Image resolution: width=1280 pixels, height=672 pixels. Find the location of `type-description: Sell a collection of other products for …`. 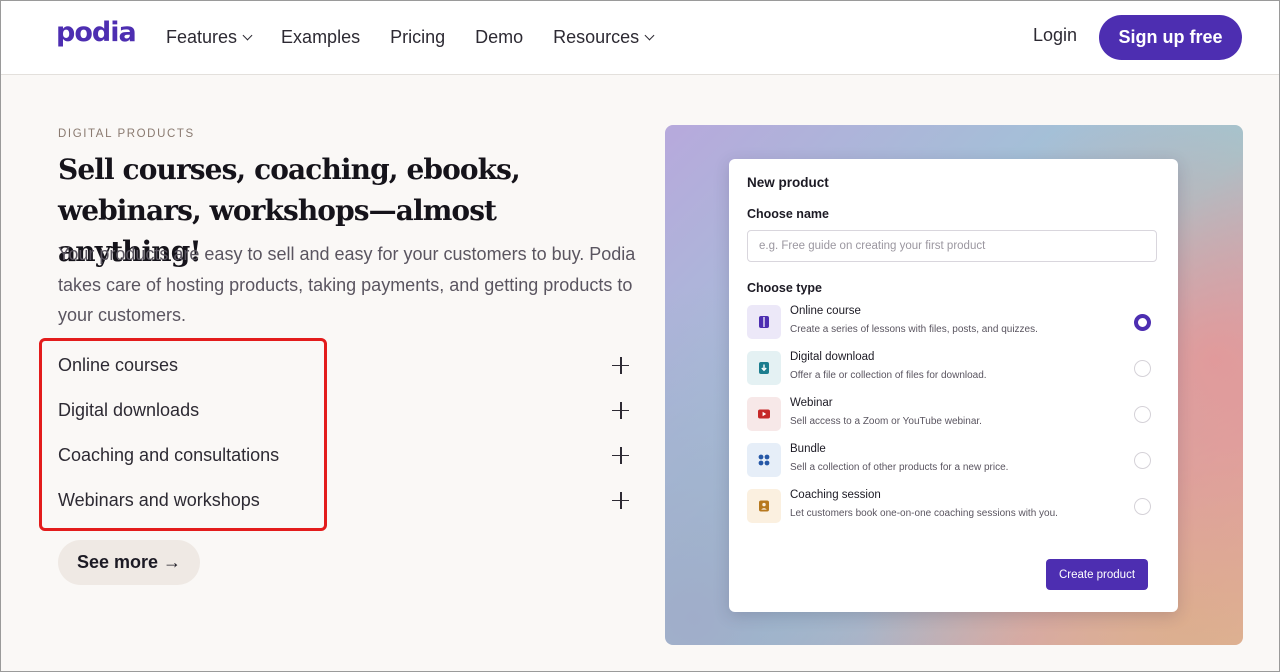

type-description: Sell a collection of other products for … is located at coordinates (899, 467).